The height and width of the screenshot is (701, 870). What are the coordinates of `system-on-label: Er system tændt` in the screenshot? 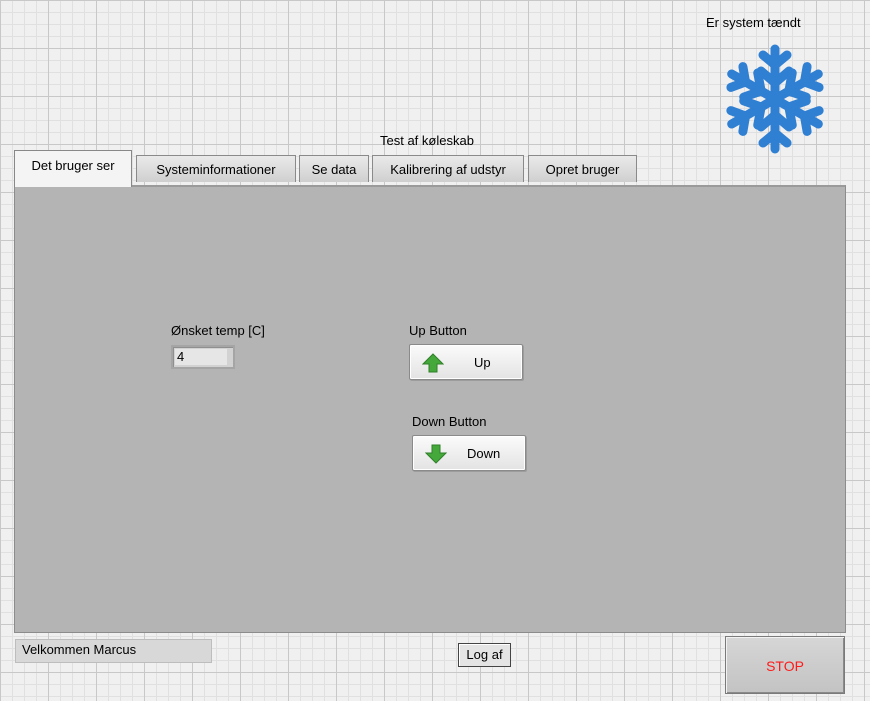 It's located at (753, 22).